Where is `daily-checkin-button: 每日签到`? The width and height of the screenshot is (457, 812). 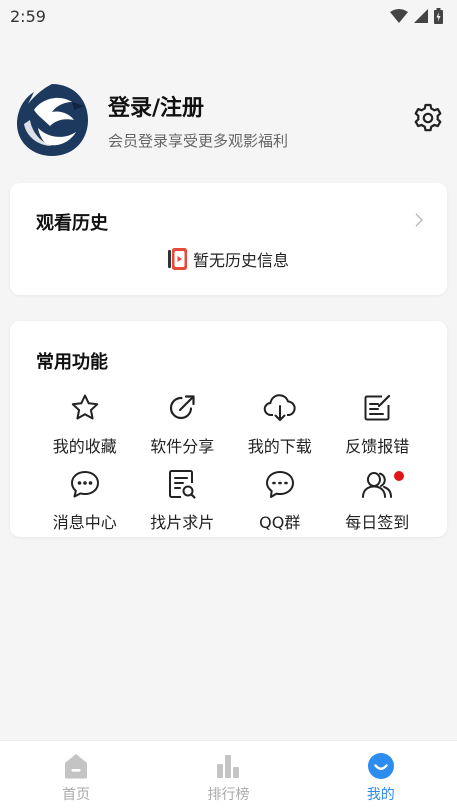
daily-checkin-button: 每日签到 is located at coordinates (378, 502).